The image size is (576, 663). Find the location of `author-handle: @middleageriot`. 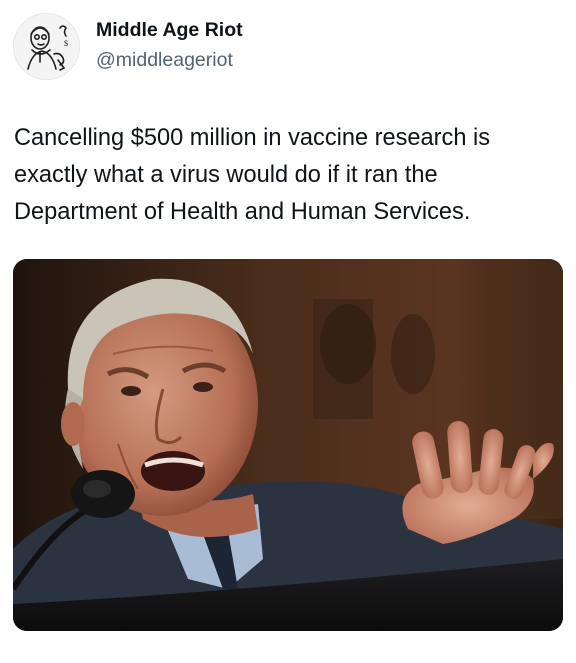

author-handle: @middleageriot is located at coordinates (164, 60).